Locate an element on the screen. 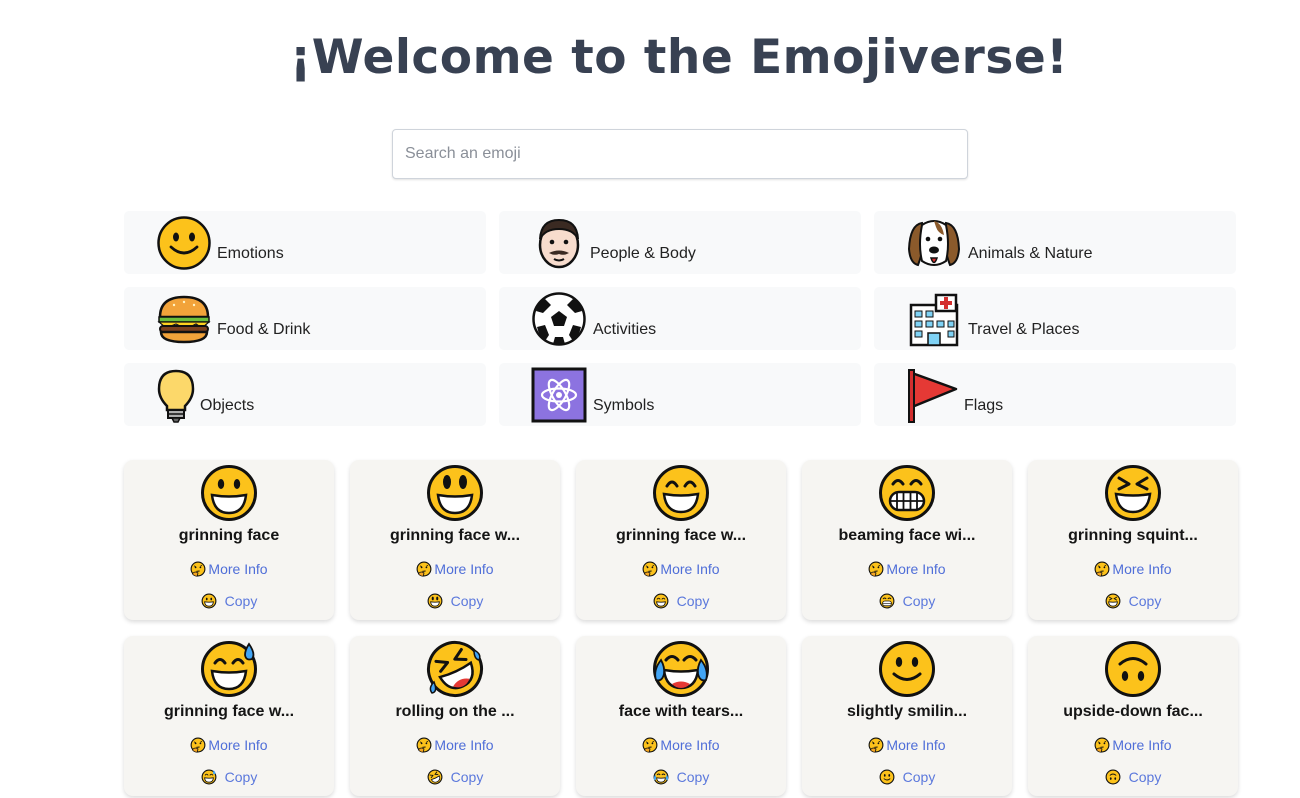 This screenshot has height=798, width=1300. emoji-card: beaming face wi... More Info Copy is located at coordinates (907, 540).